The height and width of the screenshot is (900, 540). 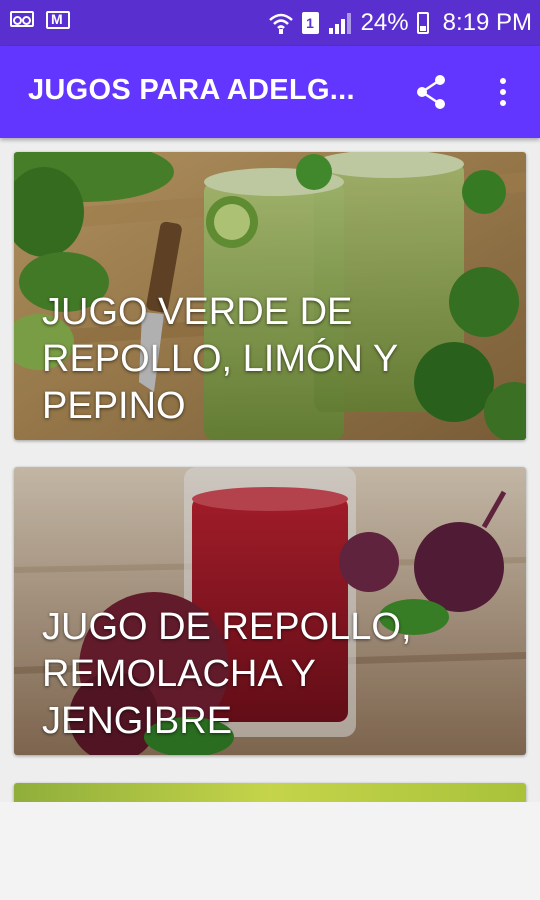 I want to click on gmail-icon, so click(x=58, y=20).